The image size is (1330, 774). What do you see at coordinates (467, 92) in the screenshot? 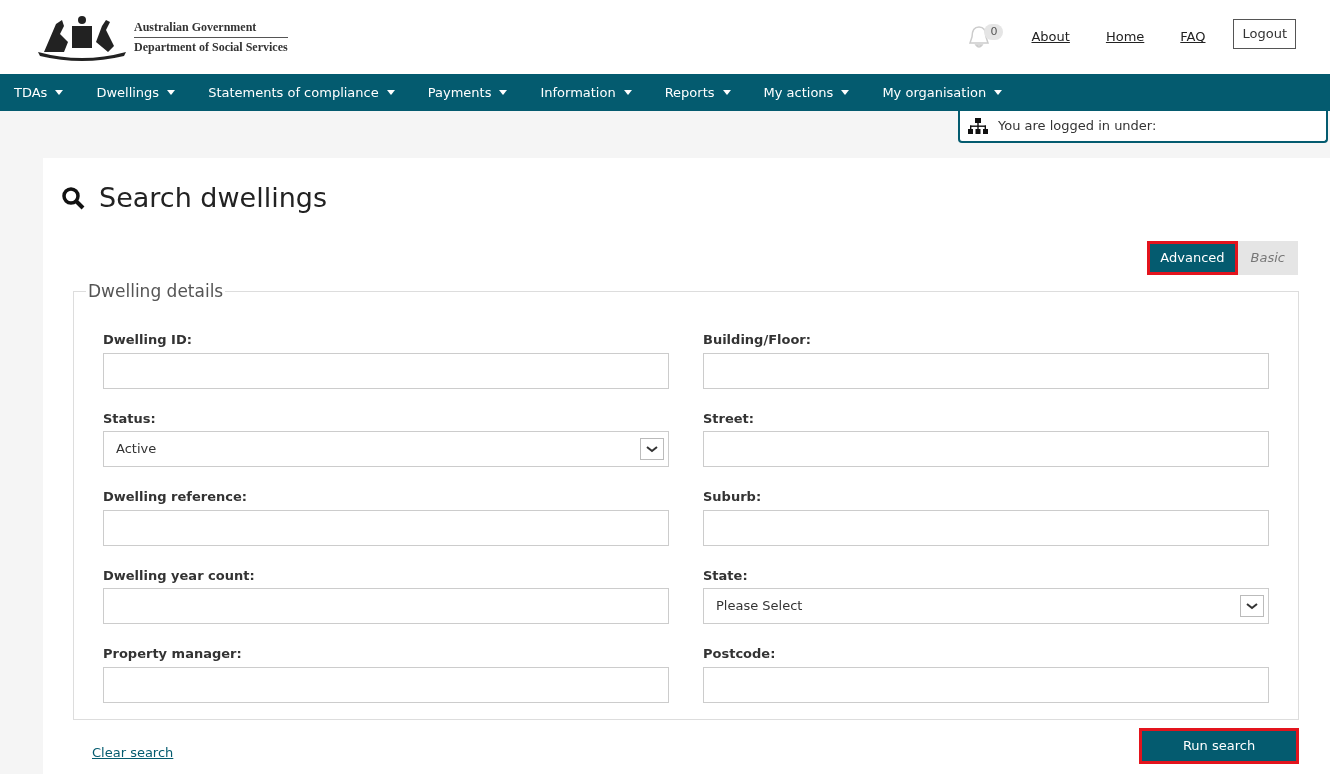
I see `nav-menu-item: Payments` at bounding box center [467, 92].